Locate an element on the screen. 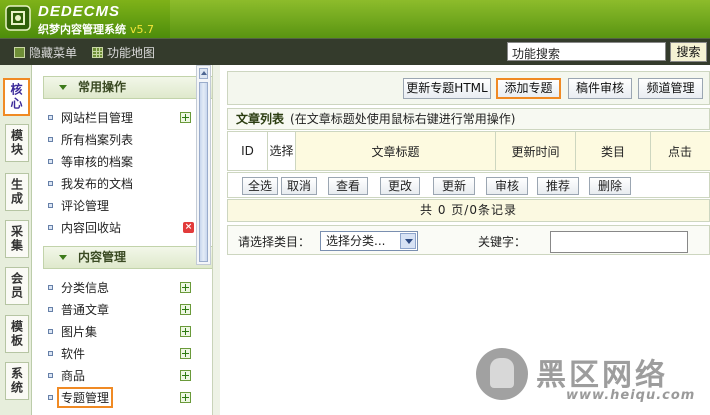  col-category: 类目 is located at coordinates (613, 151).